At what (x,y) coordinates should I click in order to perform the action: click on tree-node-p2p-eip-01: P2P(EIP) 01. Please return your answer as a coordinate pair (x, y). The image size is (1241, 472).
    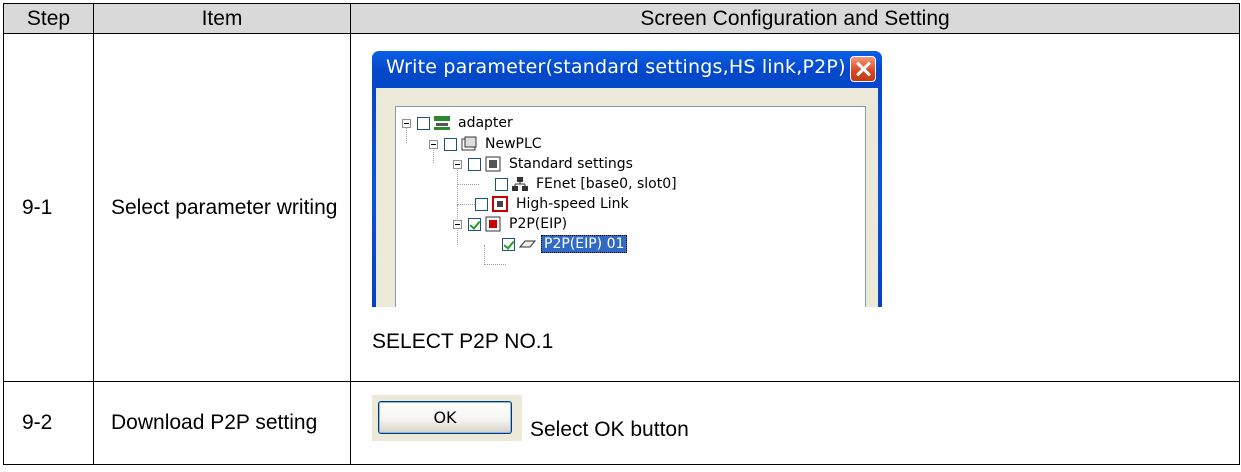
    Looking at the image, I should click on (565, 244).